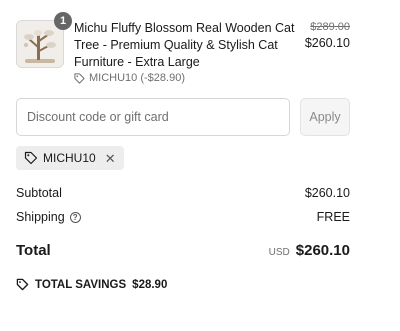 The image size is (400, 331). Describe the element at coordinates (183, 217) in the screenshot. I see `shipping-row: Shipping ? FREE` at that location.